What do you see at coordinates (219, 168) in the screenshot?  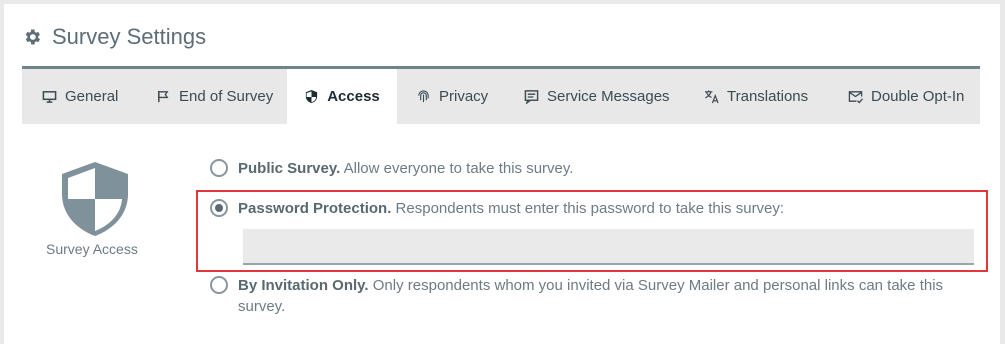 I see `public-survey-radio` at bounding box center [219, 168].